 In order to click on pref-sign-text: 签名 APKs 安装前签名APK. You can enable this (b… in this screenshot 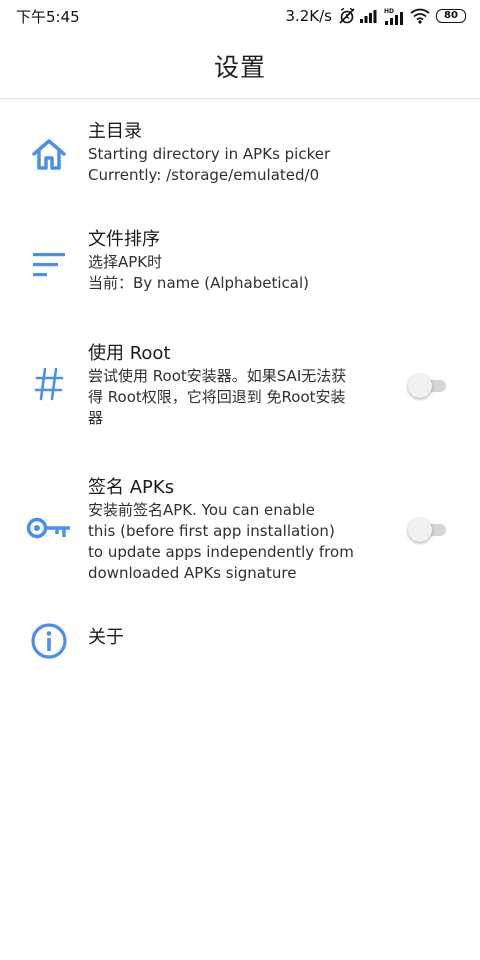, I will do `click(236, 530)`.